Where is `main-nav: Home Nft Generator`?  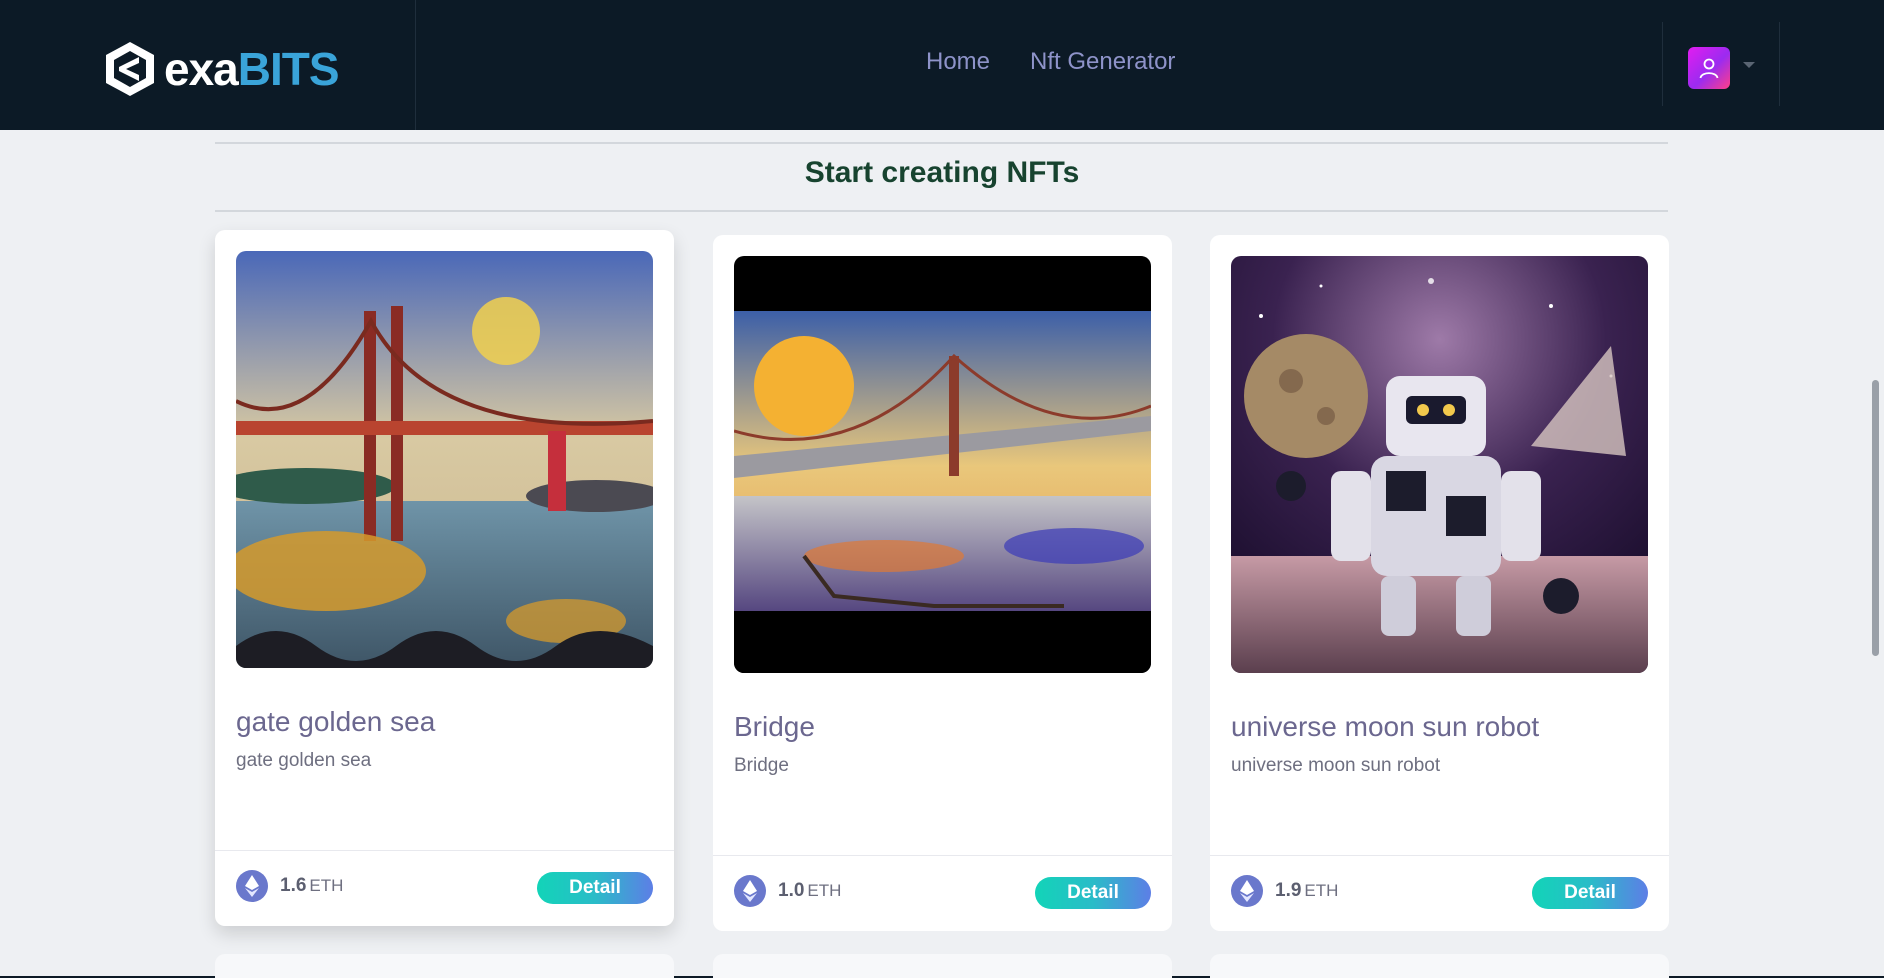
main-nav: Home Nft Generator is located at coordinates (1050, 62).